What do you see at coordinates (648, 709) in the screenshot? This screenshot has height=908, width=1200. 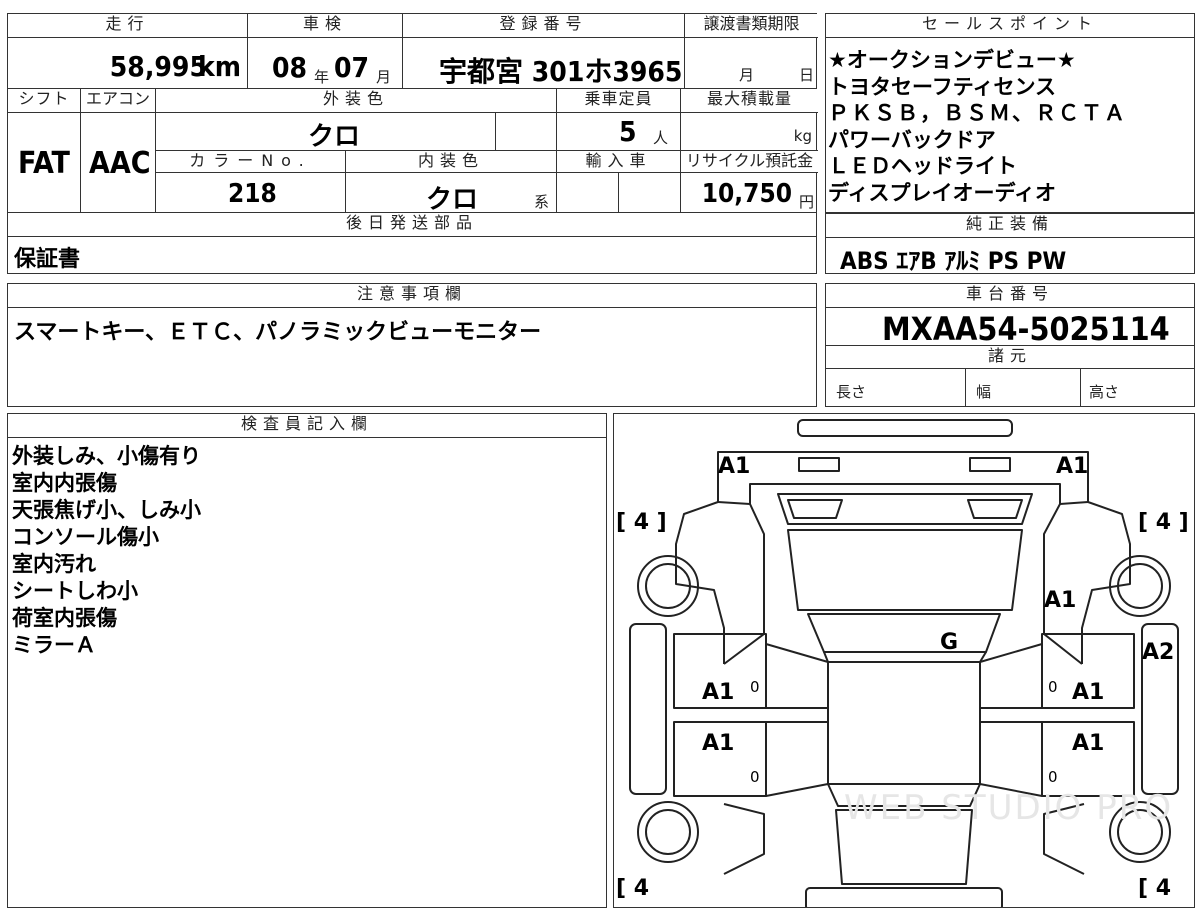 I see `left-side-panel` at bounding box center [648, 709].